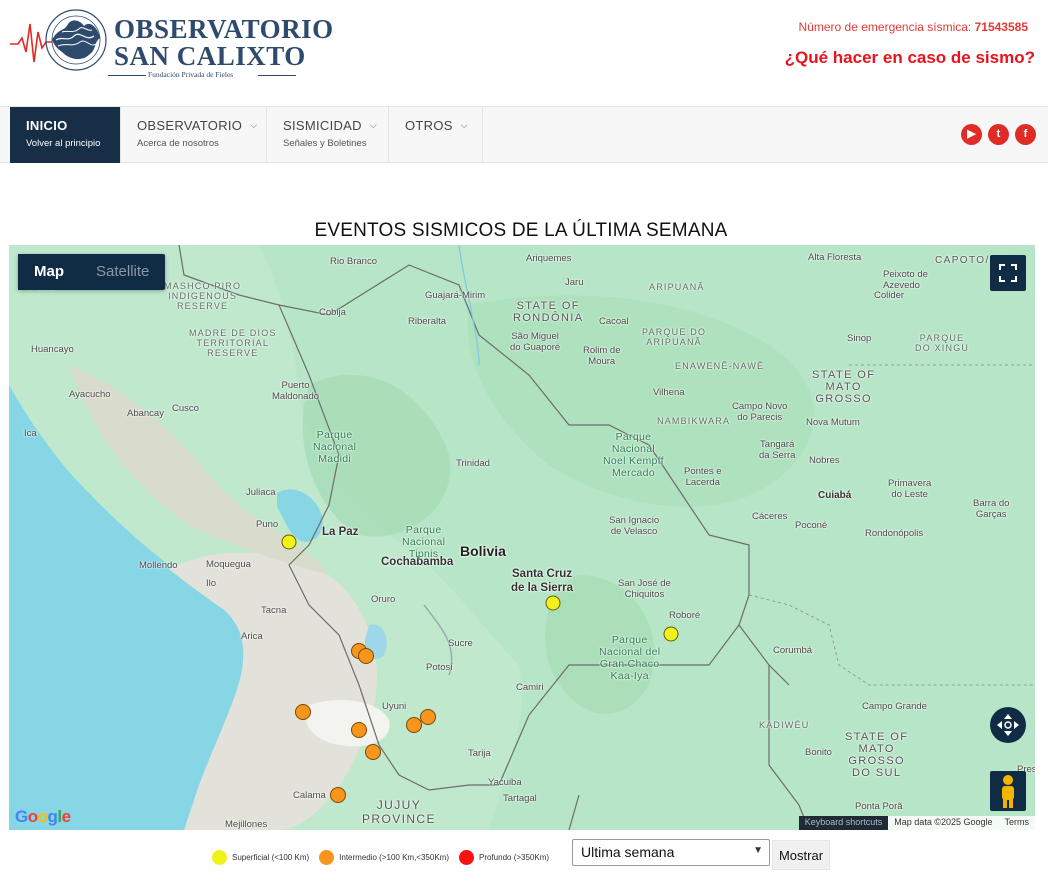  I want to click on label-robore: Roboré, so click(685, 615).